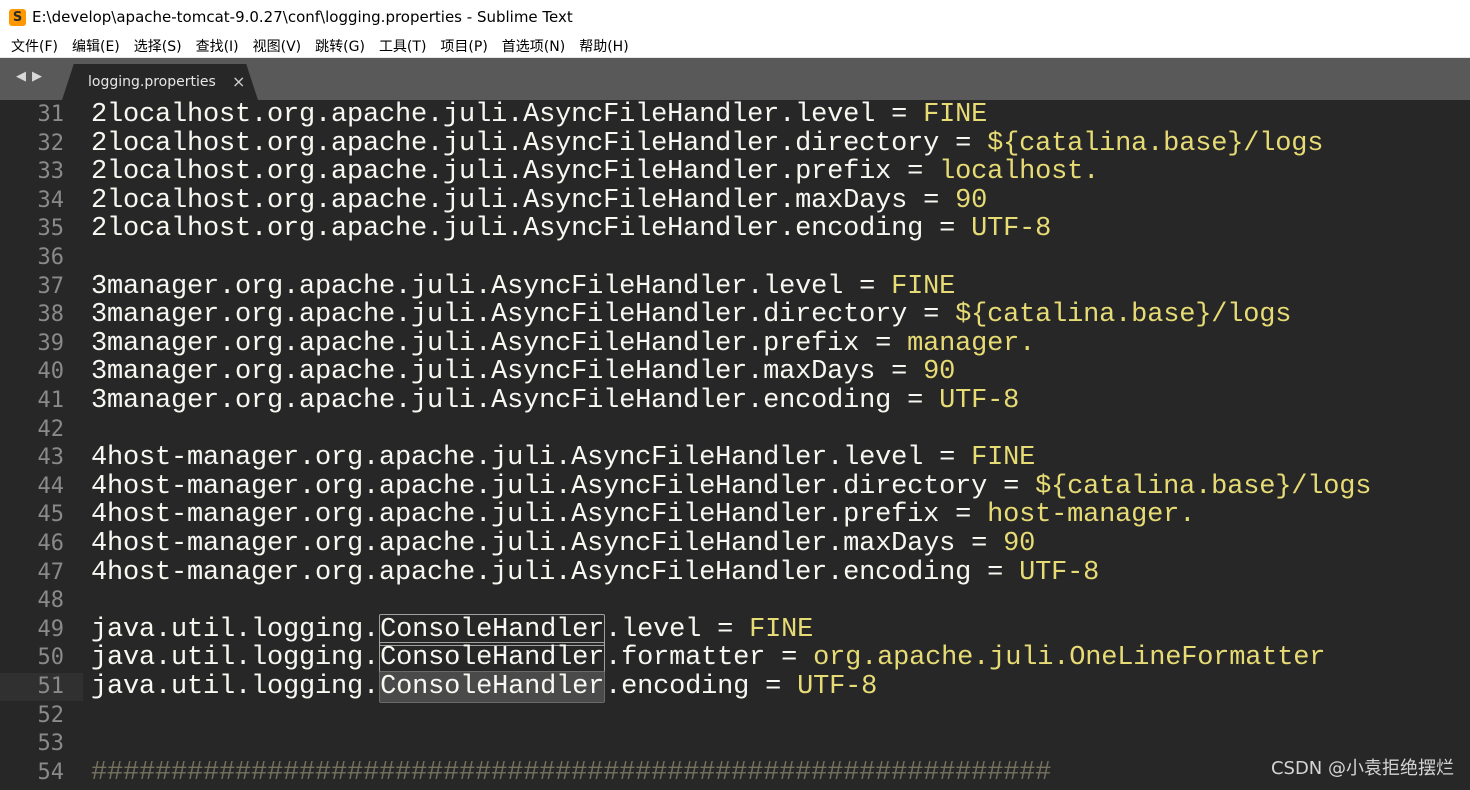 The image size is (1470, 790). I want to click on line-number: 51, so click(51, 686).